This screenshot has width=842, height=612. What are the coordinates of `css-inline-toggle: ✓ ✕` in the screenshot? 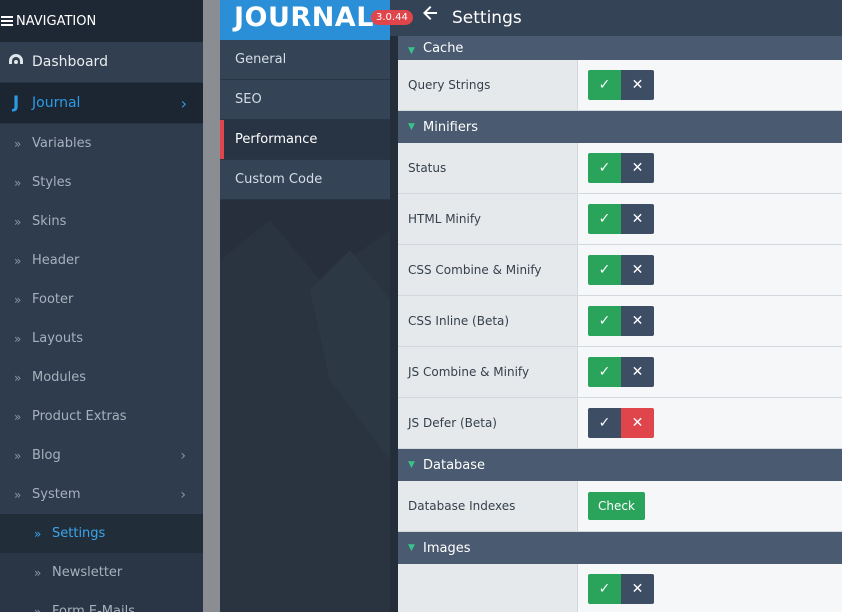 It's located at (621, 321).